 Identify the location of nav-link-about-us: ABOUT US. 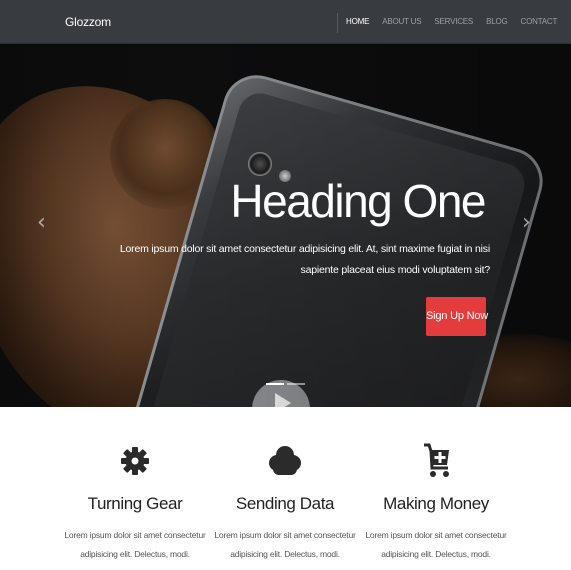
(401, 22).